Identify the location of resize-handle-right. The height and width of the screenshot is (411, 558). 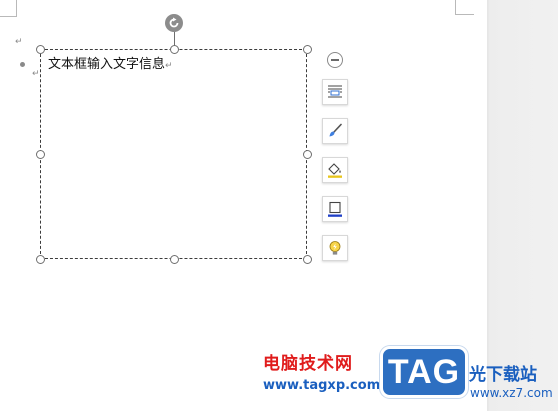
(307, 154).